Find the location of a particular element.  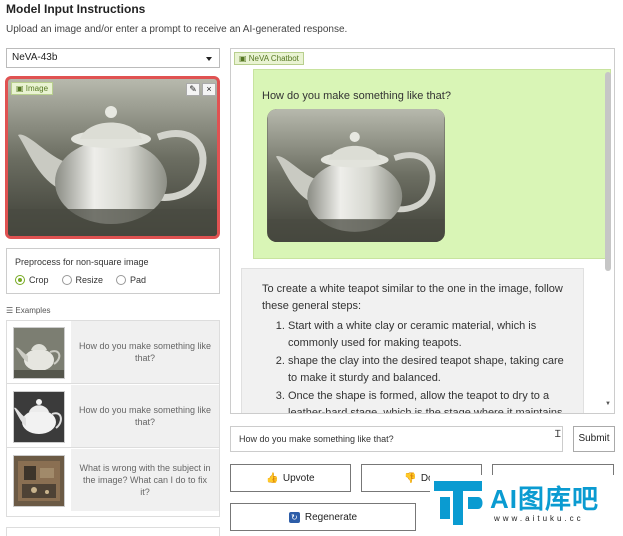

upvote-button: 👍 Upvote is located at coordinates (290, 478).